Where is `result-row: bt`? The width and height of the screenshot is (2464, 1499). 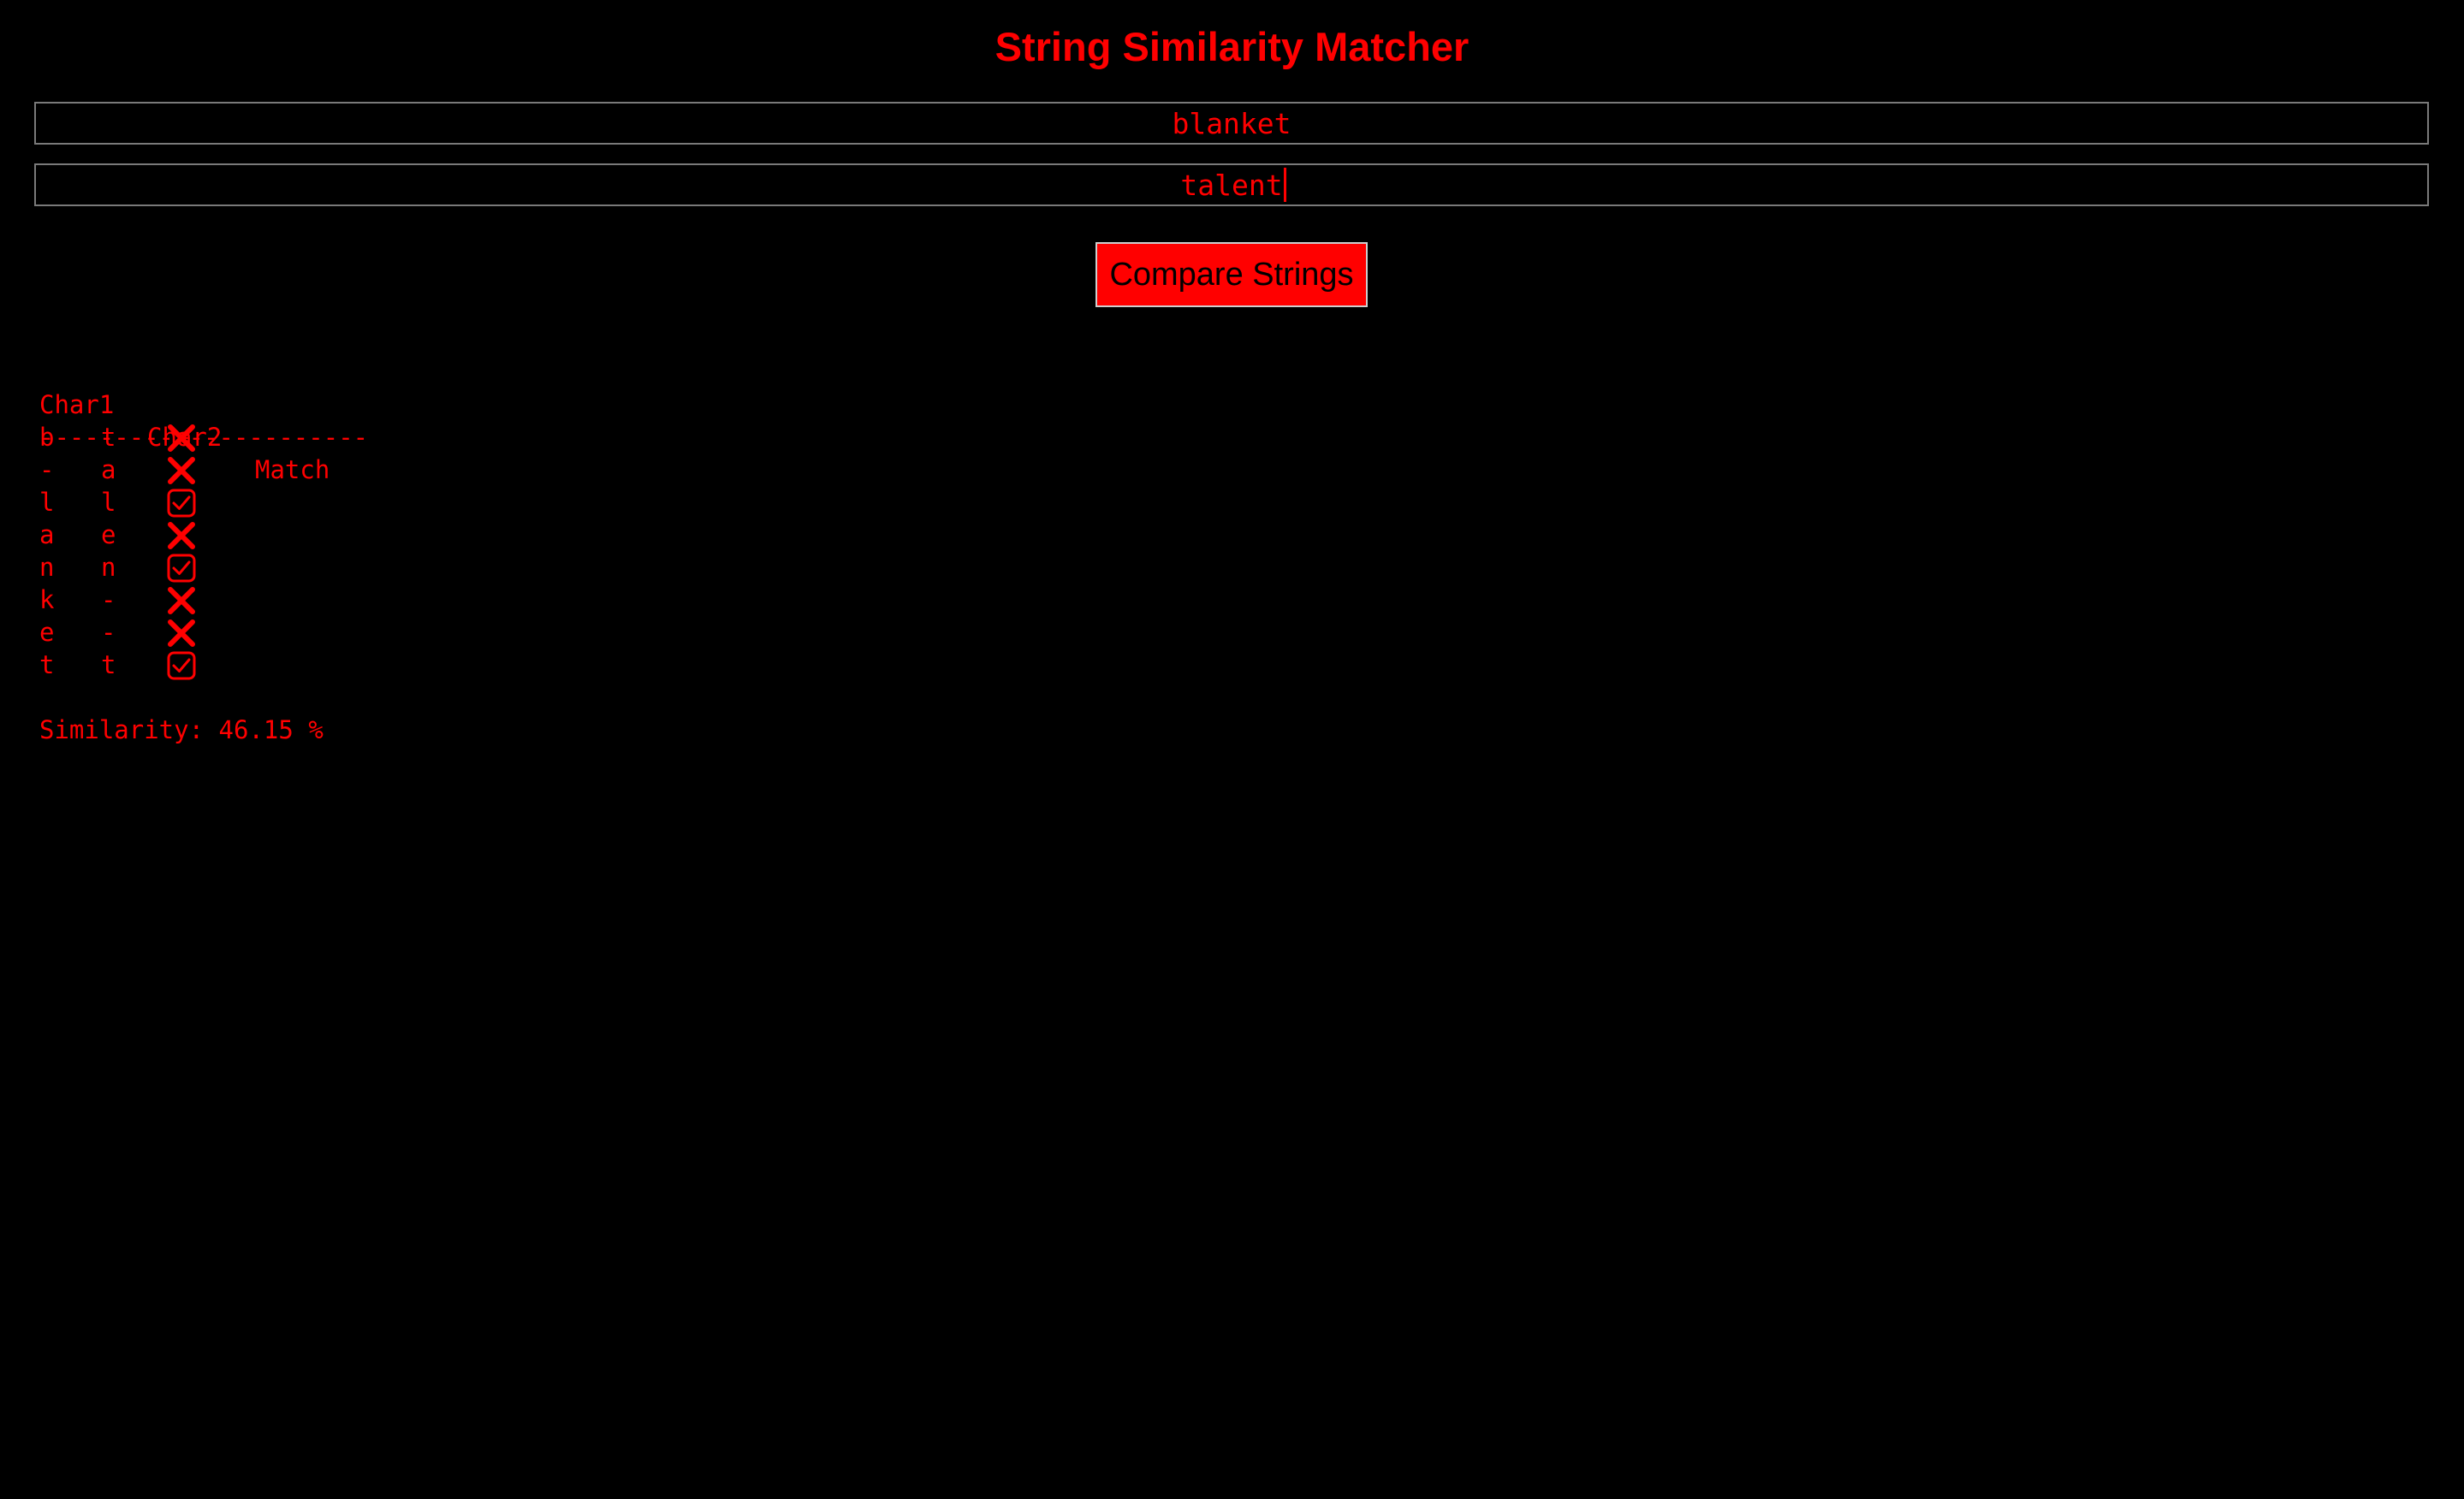
result-row: bt is located at coordinates (181, 437).